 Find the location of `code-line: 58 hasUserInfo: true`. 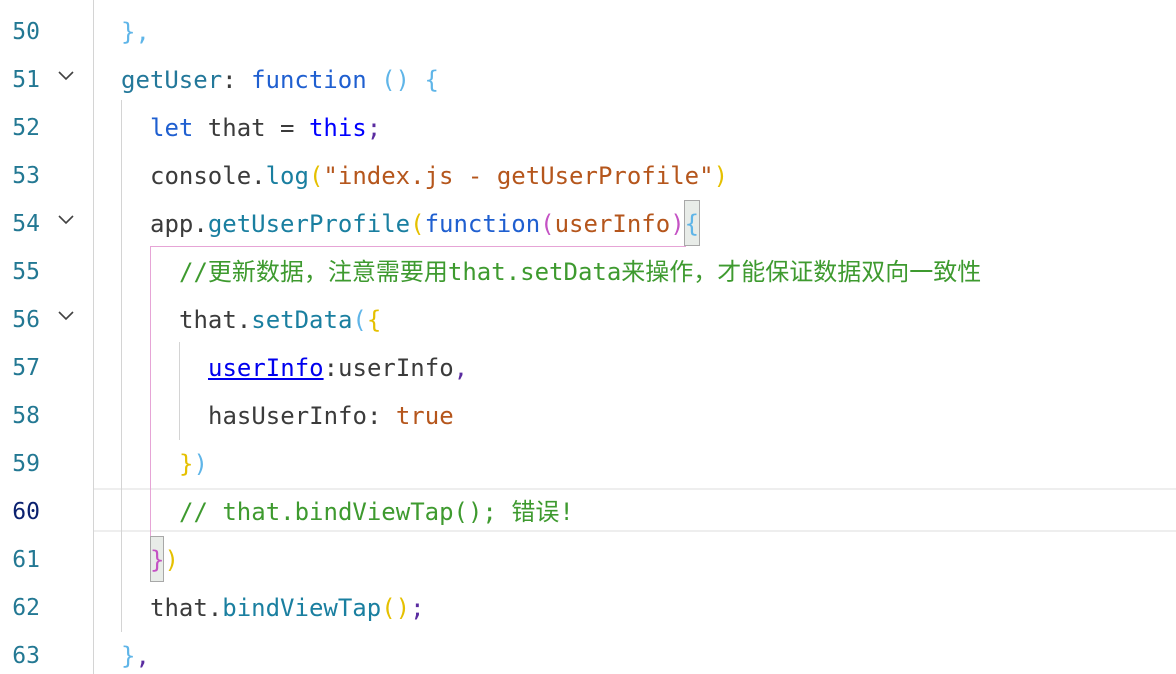

code-line: 58 hasUserInfo: true is located at coordinates (588, 416).